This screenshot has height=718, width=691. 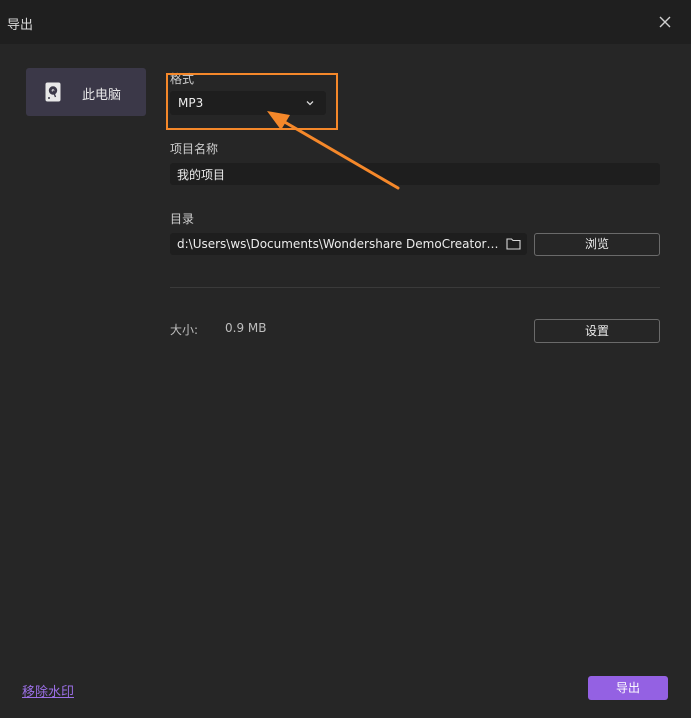 I want to click on sidebar-item-this-pc: 此电脑, so click(x=86, y=92).